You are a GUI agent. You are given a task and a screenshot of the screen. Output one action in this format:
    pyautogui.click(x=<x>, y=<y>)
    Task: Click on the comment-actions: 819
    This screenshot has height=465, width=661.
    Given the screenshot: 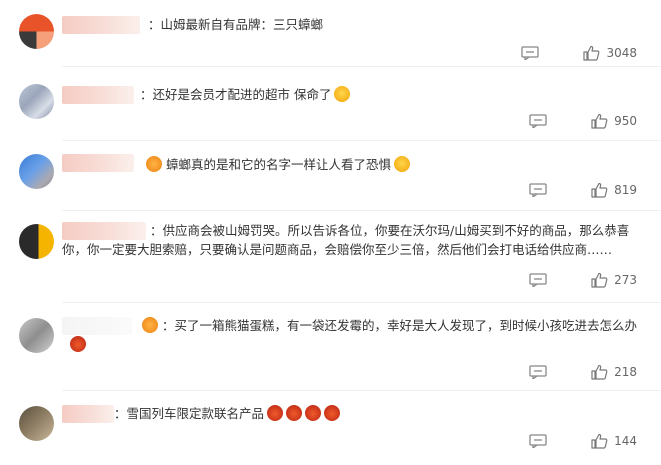 What is the action you would take?
    pyautogui.click(x=583, y=190)
    